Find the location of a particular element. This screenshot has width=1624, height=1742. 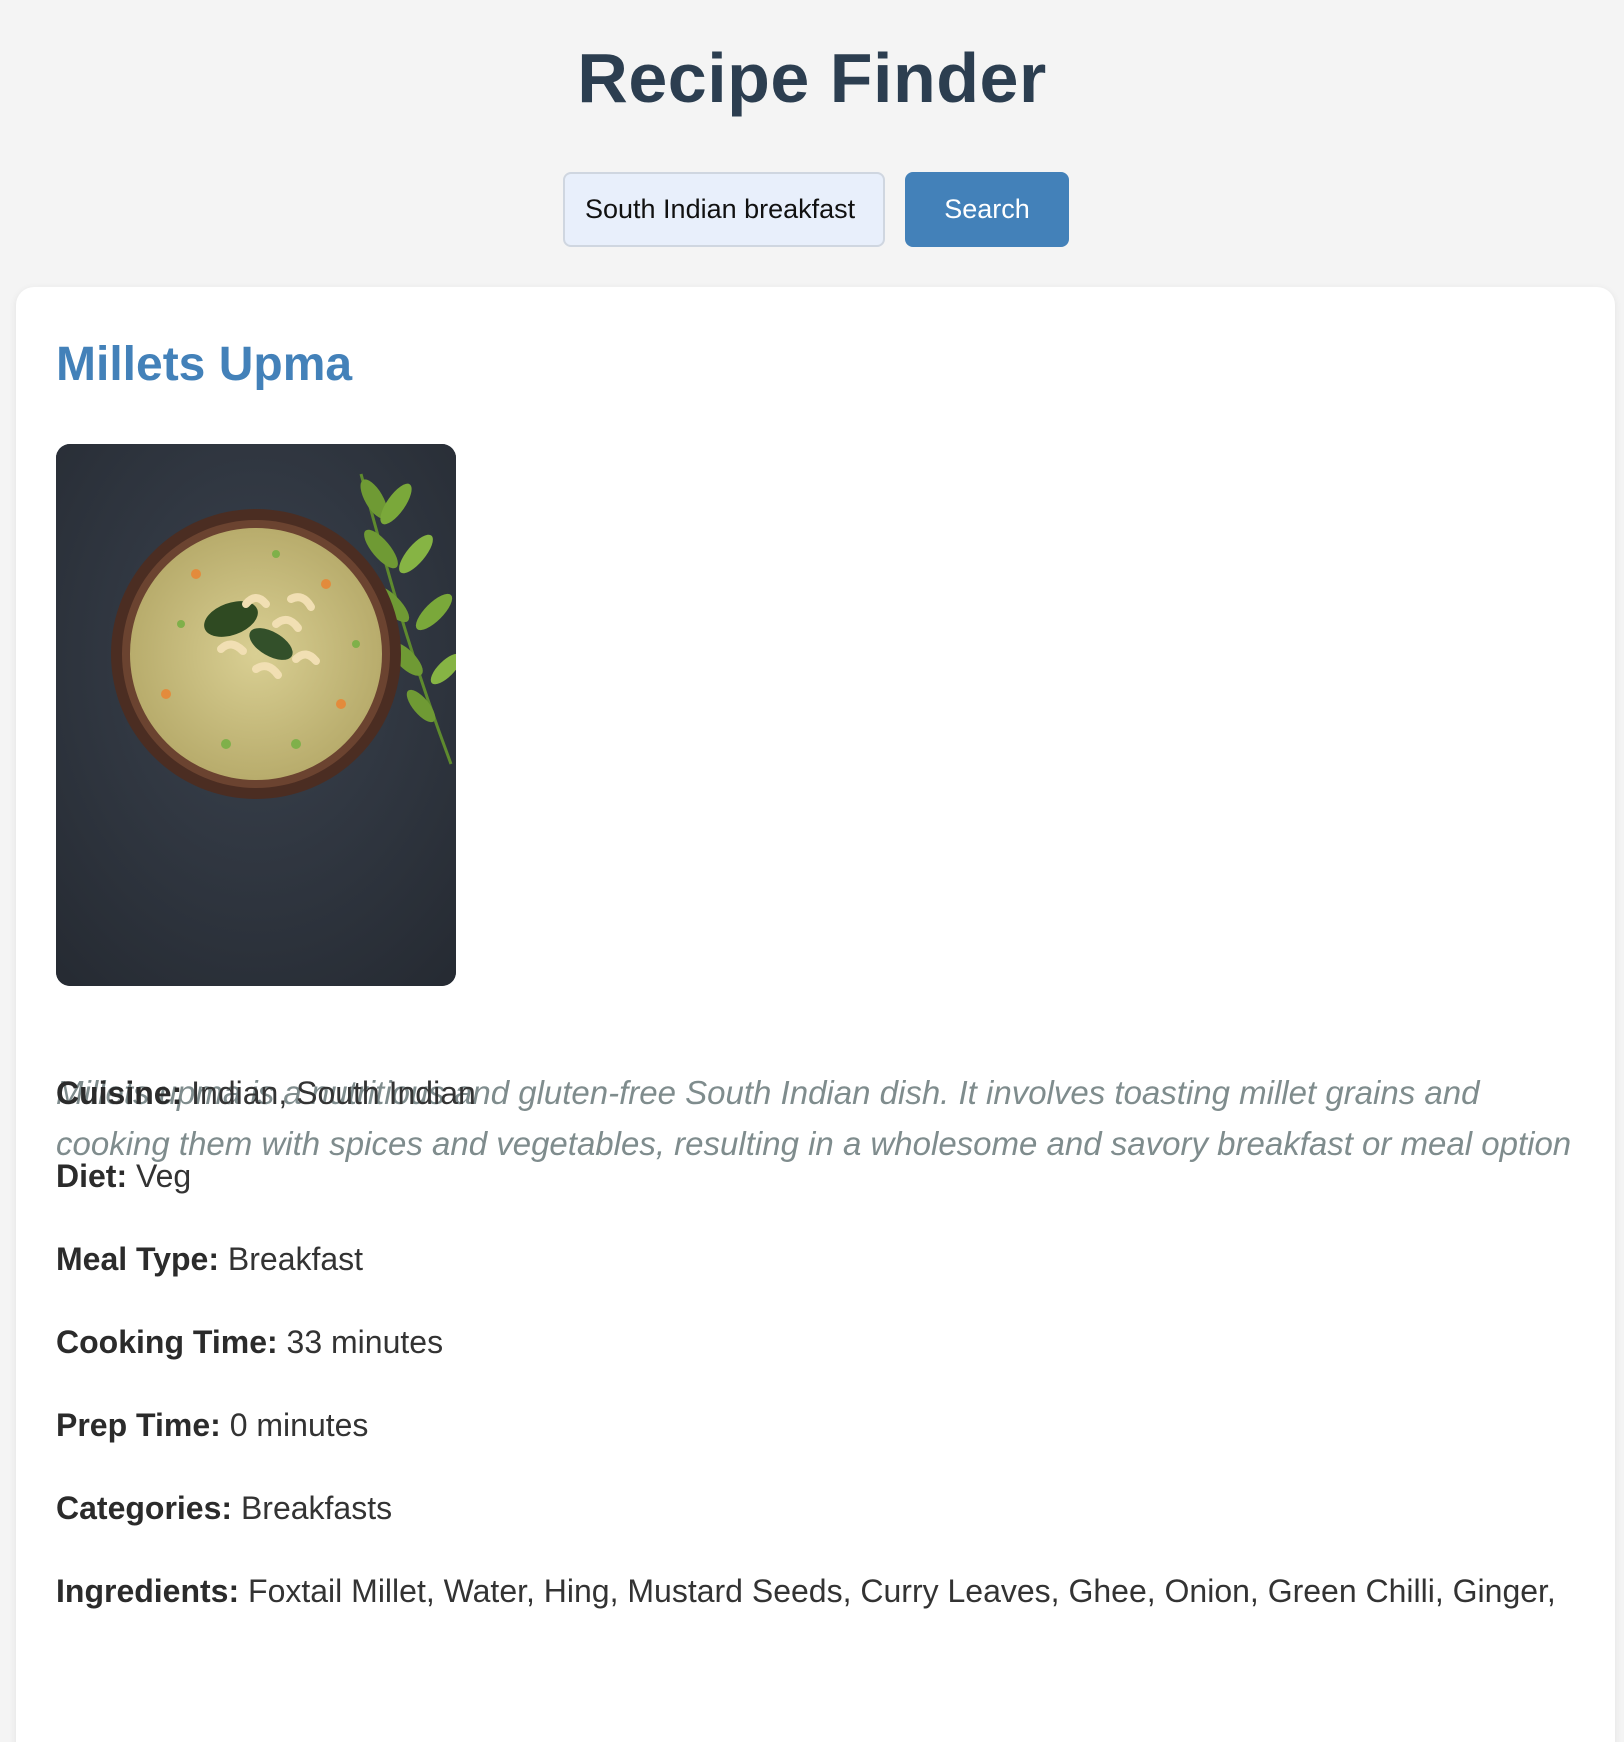

recipe-image is located at coordinates (256, 715).